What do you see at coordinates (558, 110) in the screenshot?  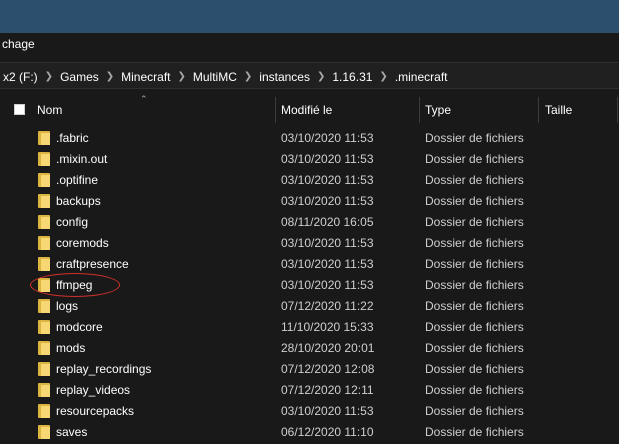 I see `column-header-size: Taille` at bounding box center [558, 110].